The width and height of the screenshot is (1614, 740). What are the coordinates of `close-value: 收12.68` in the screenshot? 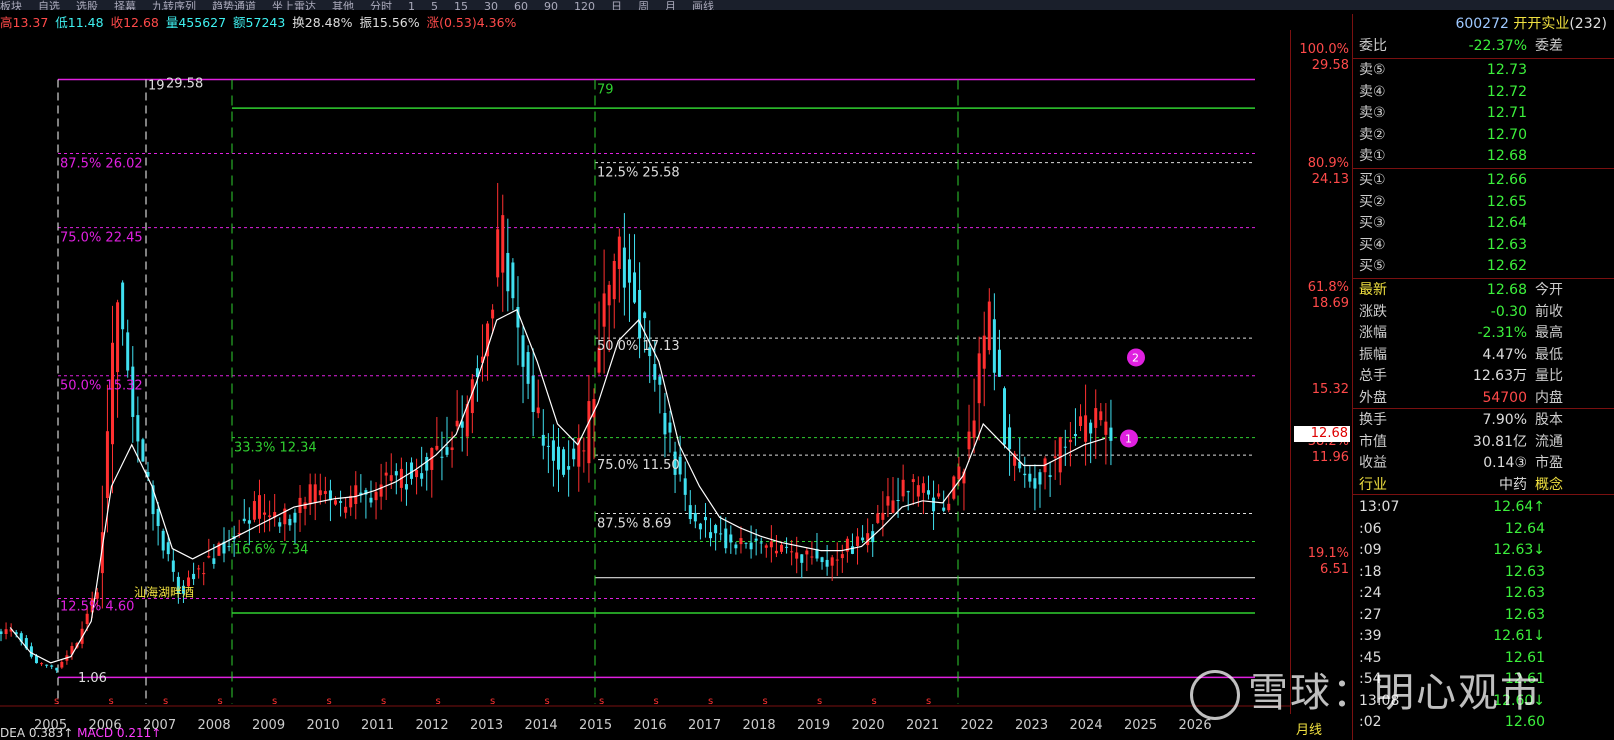 It's located at (134, 22).